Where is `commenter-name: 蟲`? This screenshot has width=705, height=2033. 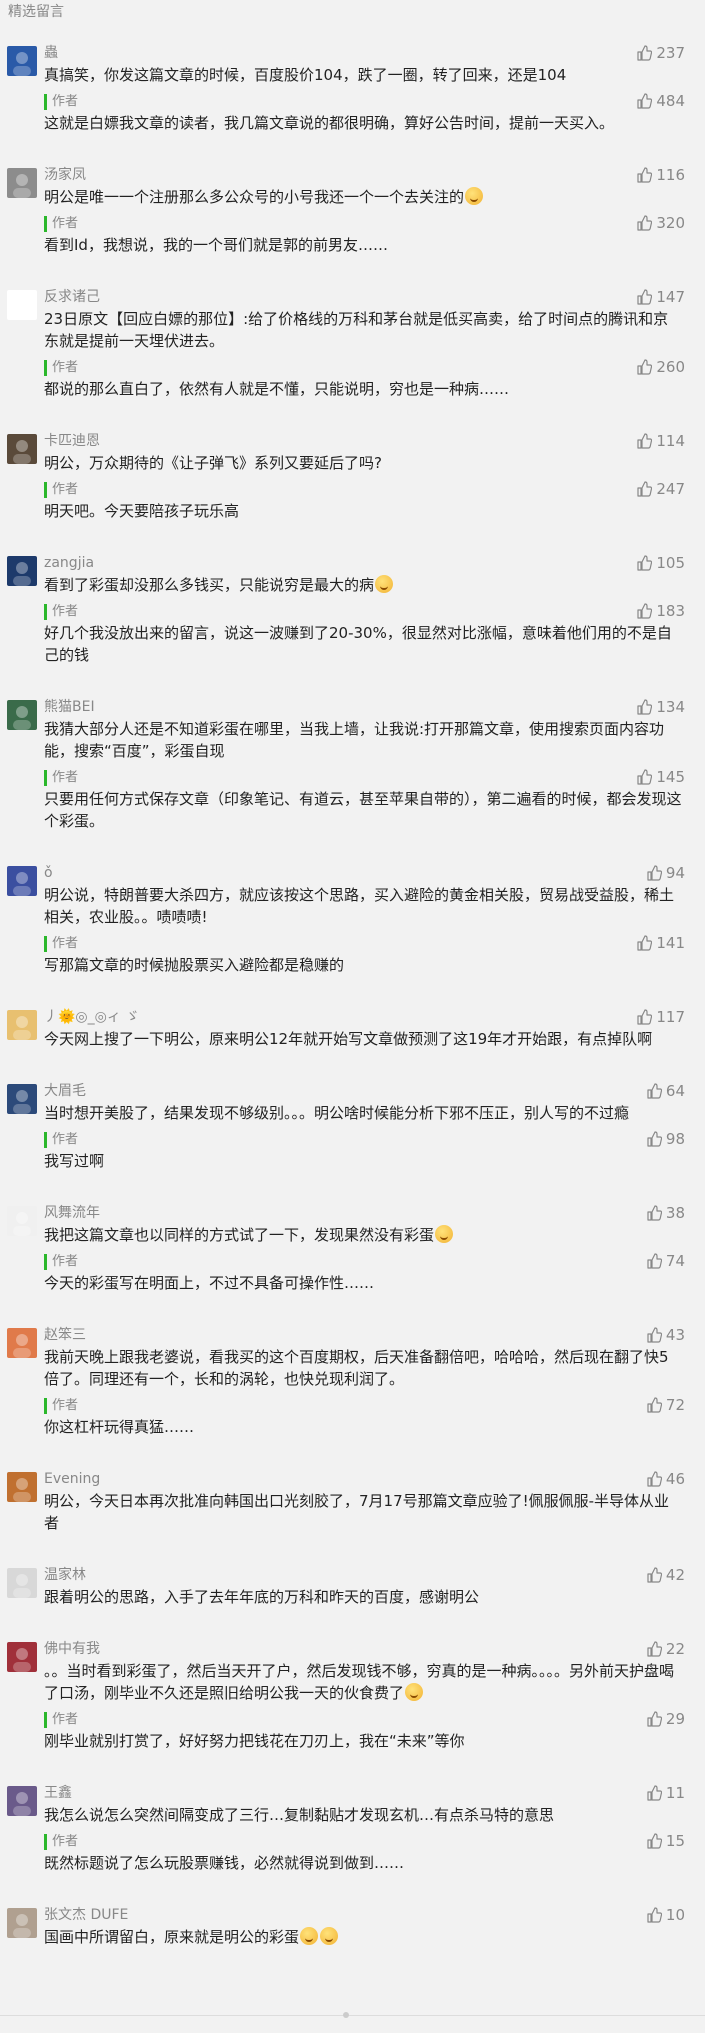
commenter-name: 蟲 is located at coordinates (51, 53).